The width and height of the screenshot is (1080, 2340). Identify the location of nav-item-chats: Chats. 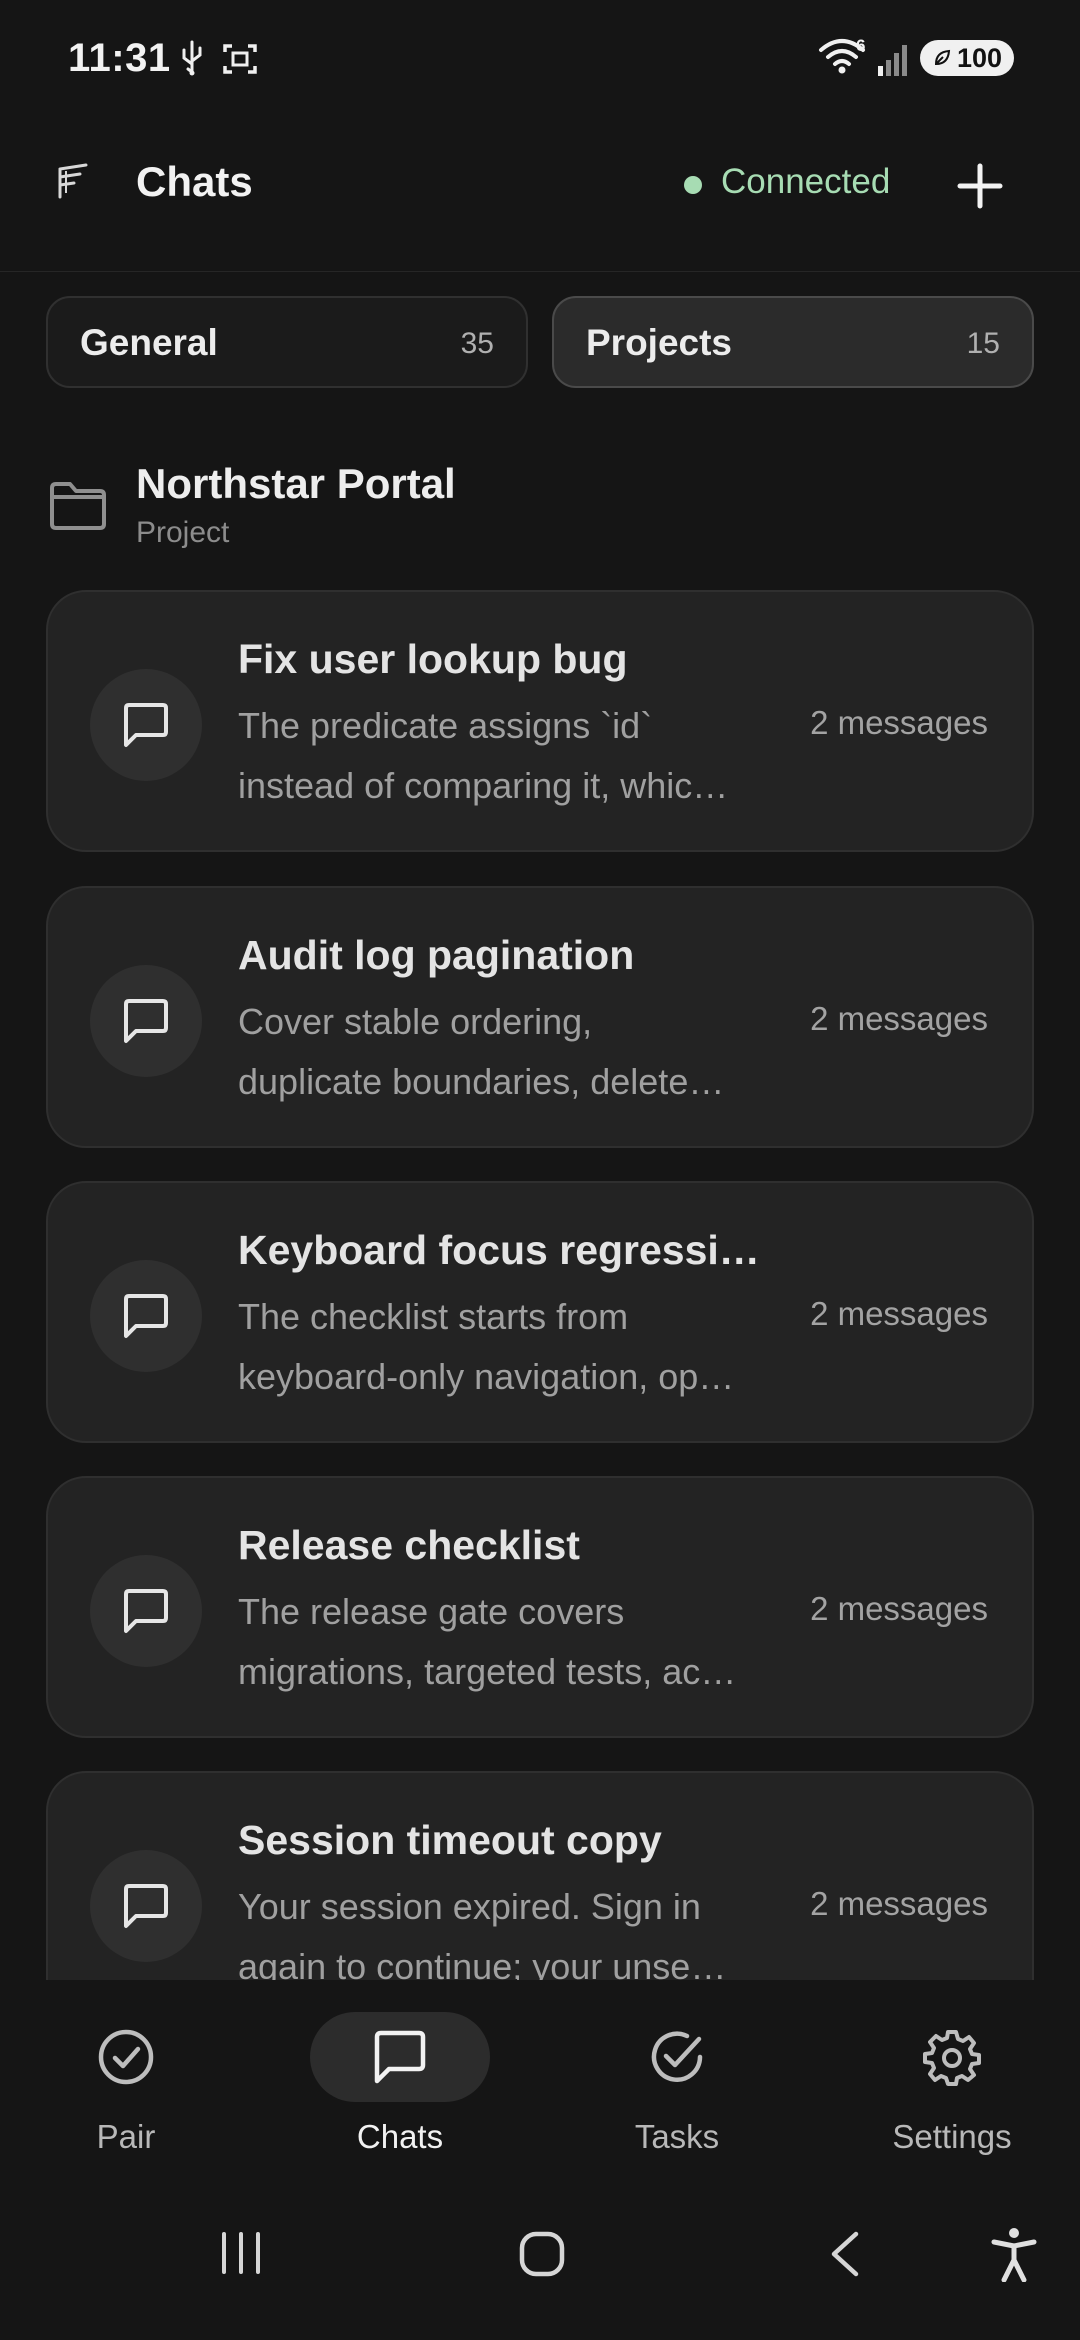
(400, 2080).